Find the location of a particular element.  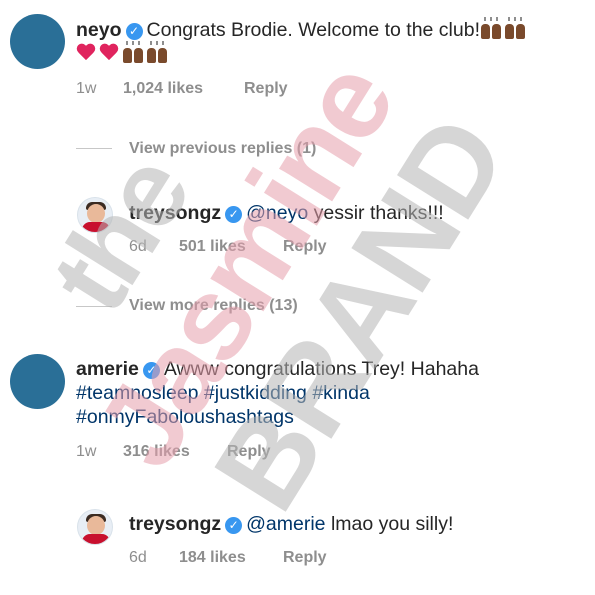

comment-neyo-emojis is located at coordinates (123, 53).